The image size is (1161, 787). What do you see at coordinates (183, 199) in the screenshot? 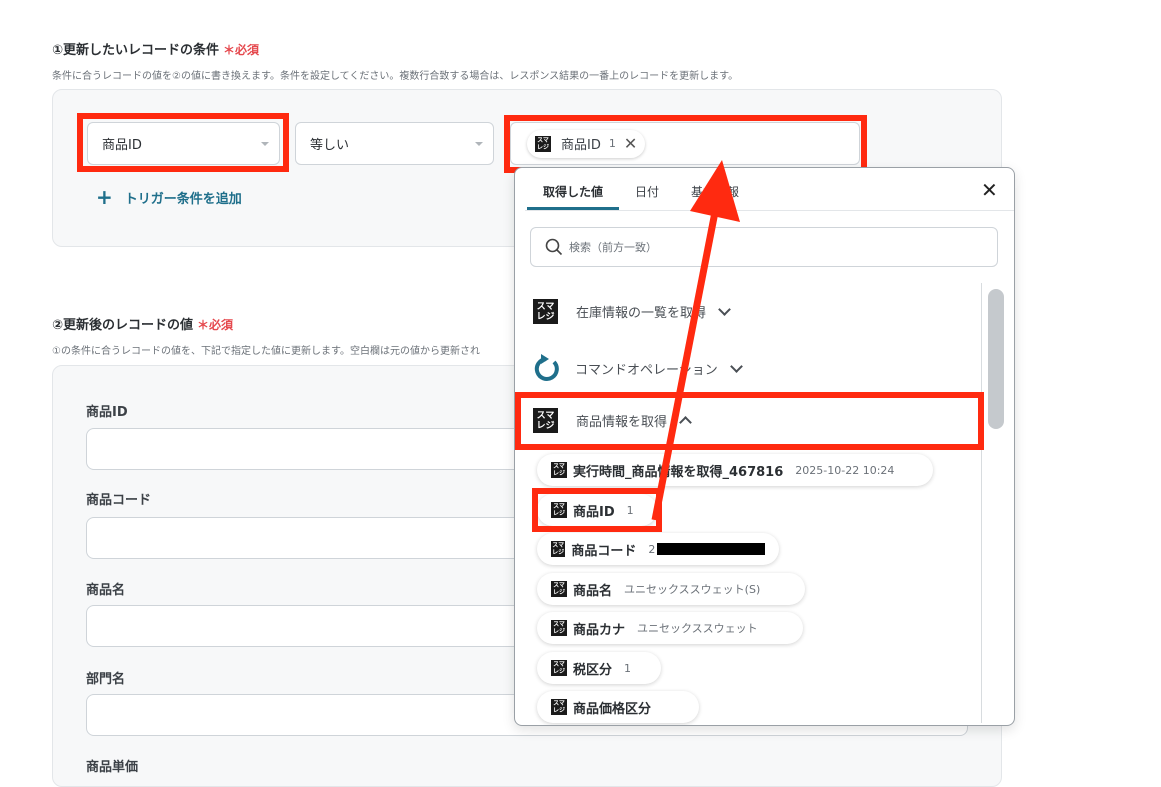
I see `add-trigger-label: トリガー条件を追加` at bounding box center [183, 199].